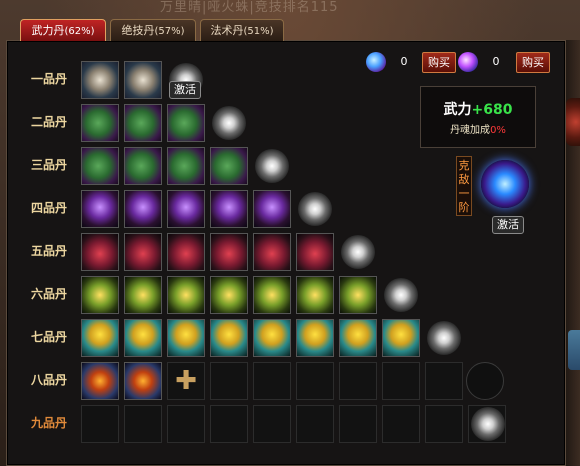 This screenshot has height=466, width=580. What do you see at coordinates (48, 251) in the screenshot?
I see `grade-label: 五品丹` at bounding box center [48, 251].